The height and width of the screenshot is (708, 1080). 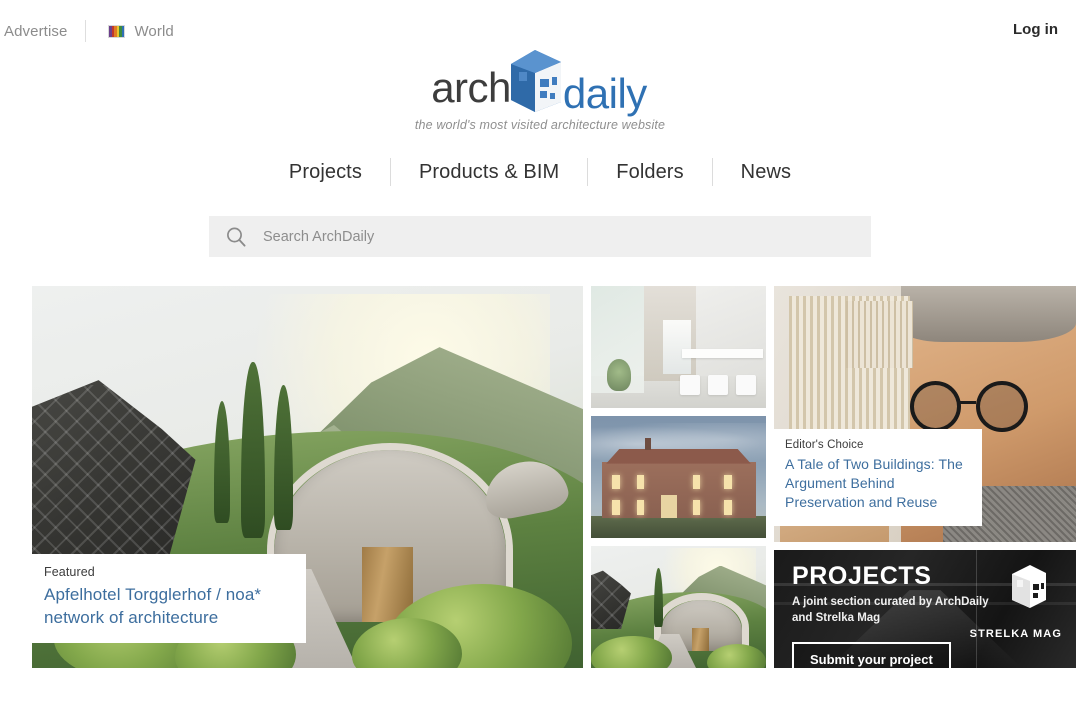 I want to click on nav-item-folders: Folders, so click(x=649, y=172).